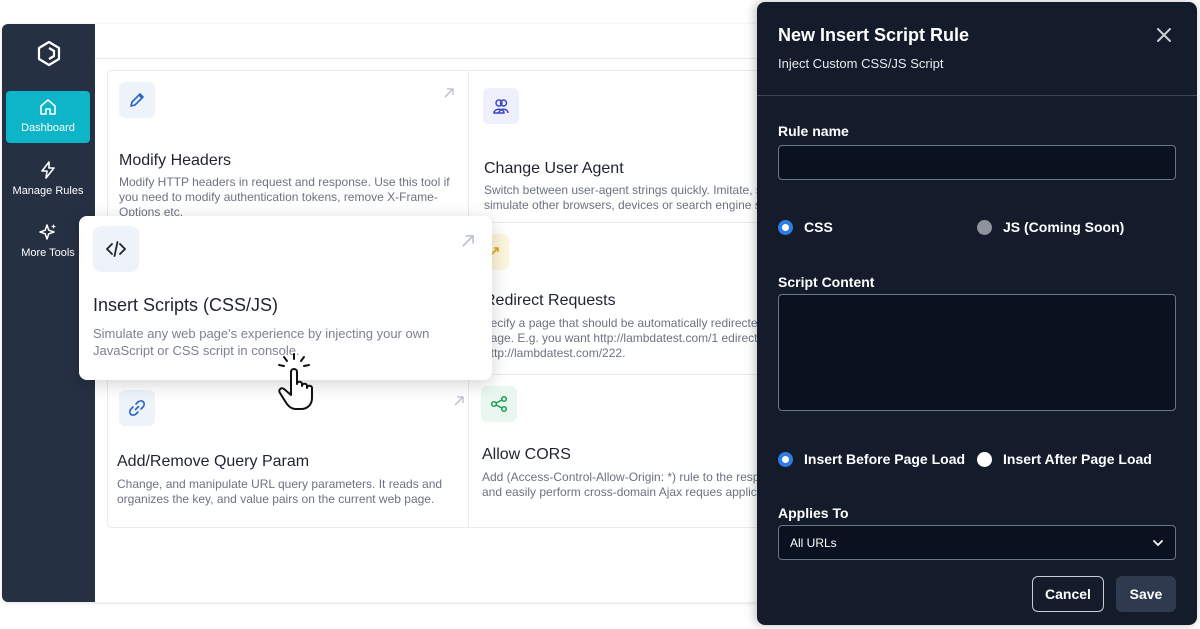  Describe the element at coordinates (1164, 35) in the screenshot. I see `close-icon` at that location.